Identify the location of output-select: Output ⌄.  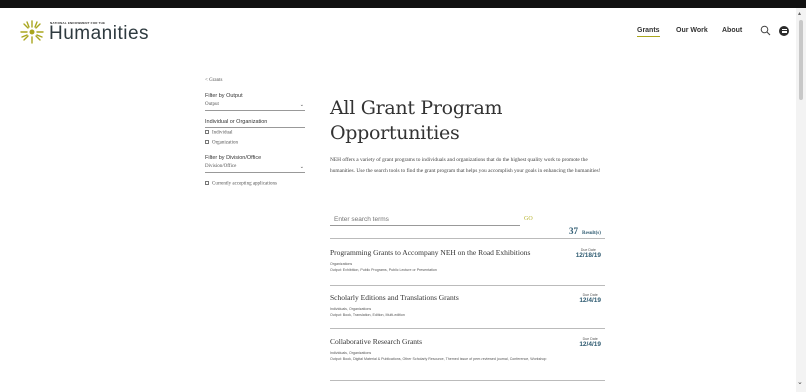
(255, 106).